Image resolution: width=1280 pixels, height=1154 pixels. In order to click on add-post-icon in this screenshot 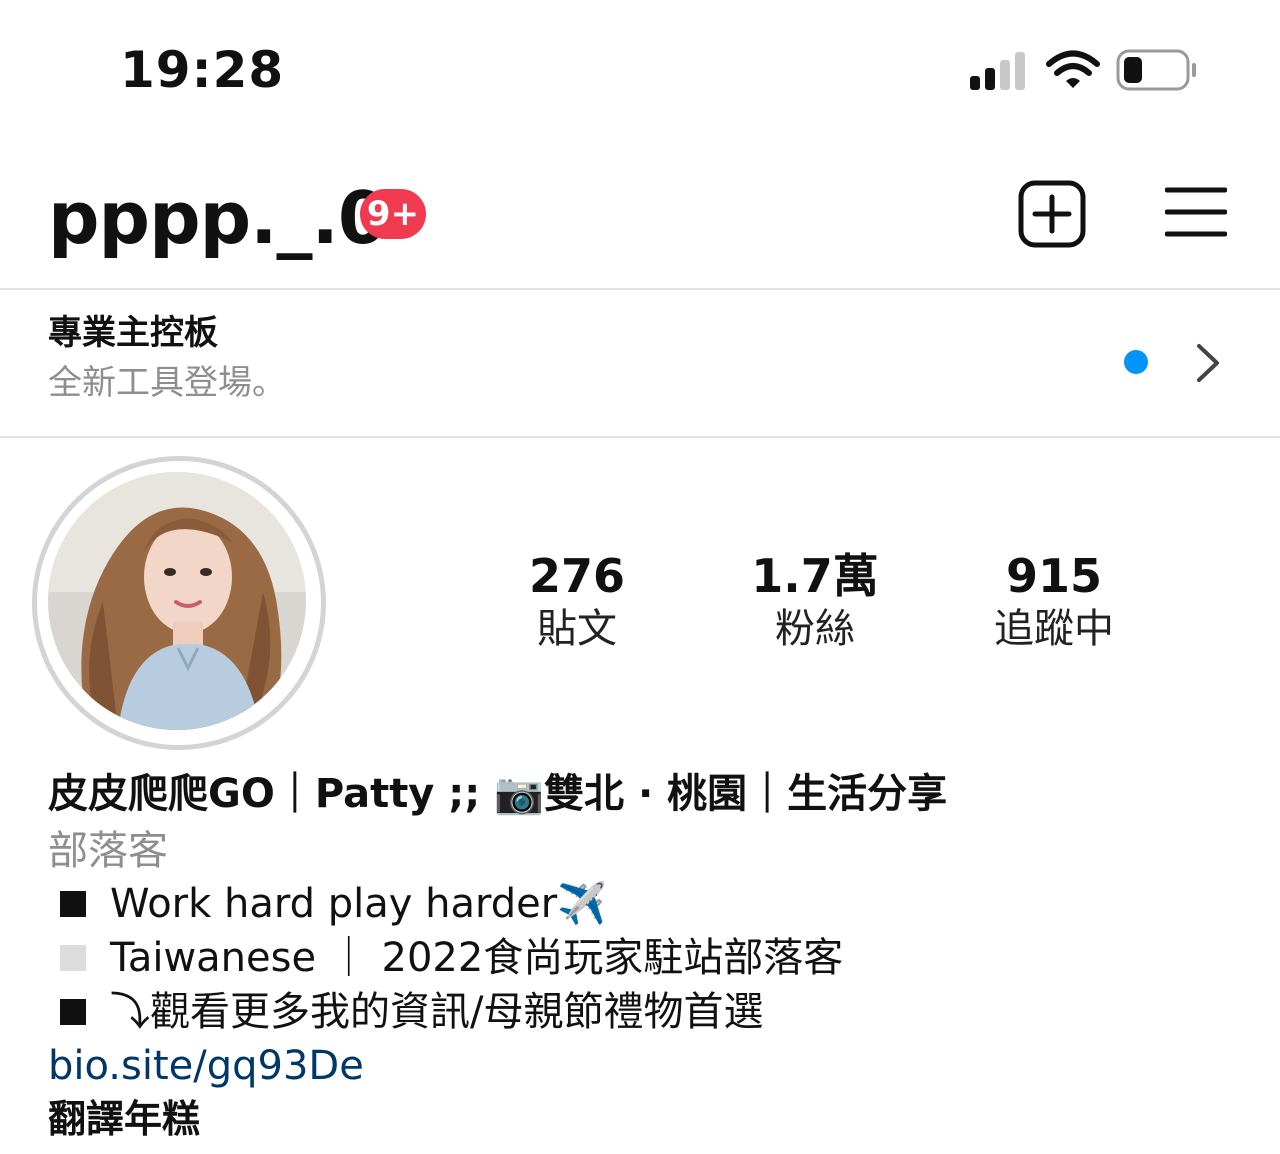, I will do `click(1052, 214)`.